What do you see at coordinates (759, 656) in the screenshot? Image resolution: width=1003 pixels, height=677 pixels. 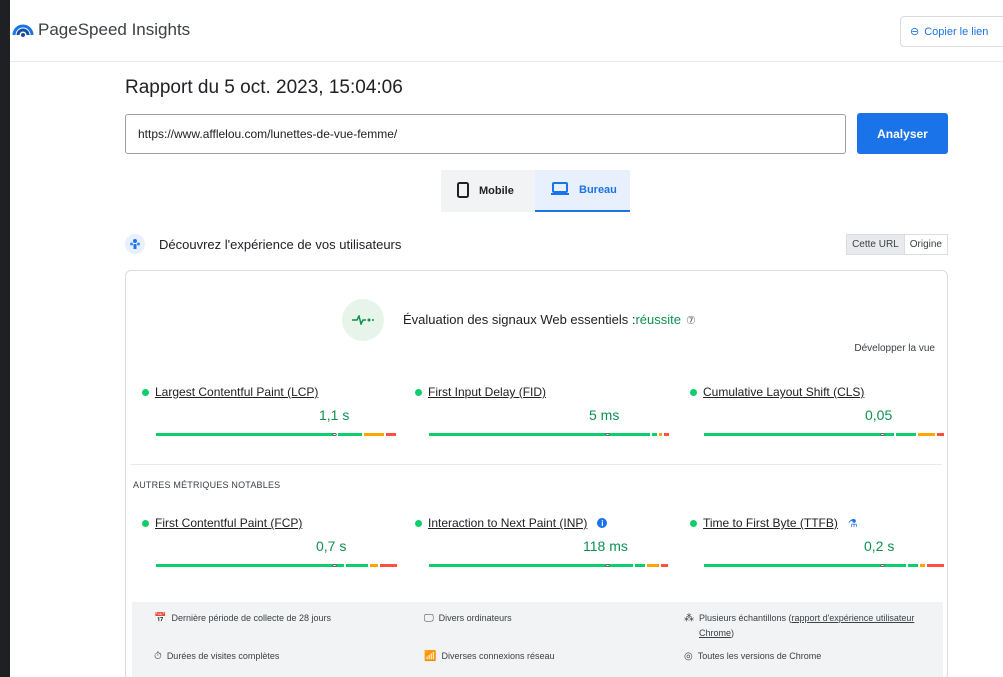 I see `chrome-versions-text: Toutes les versions de Chrome` at bounding box center [759, 656].